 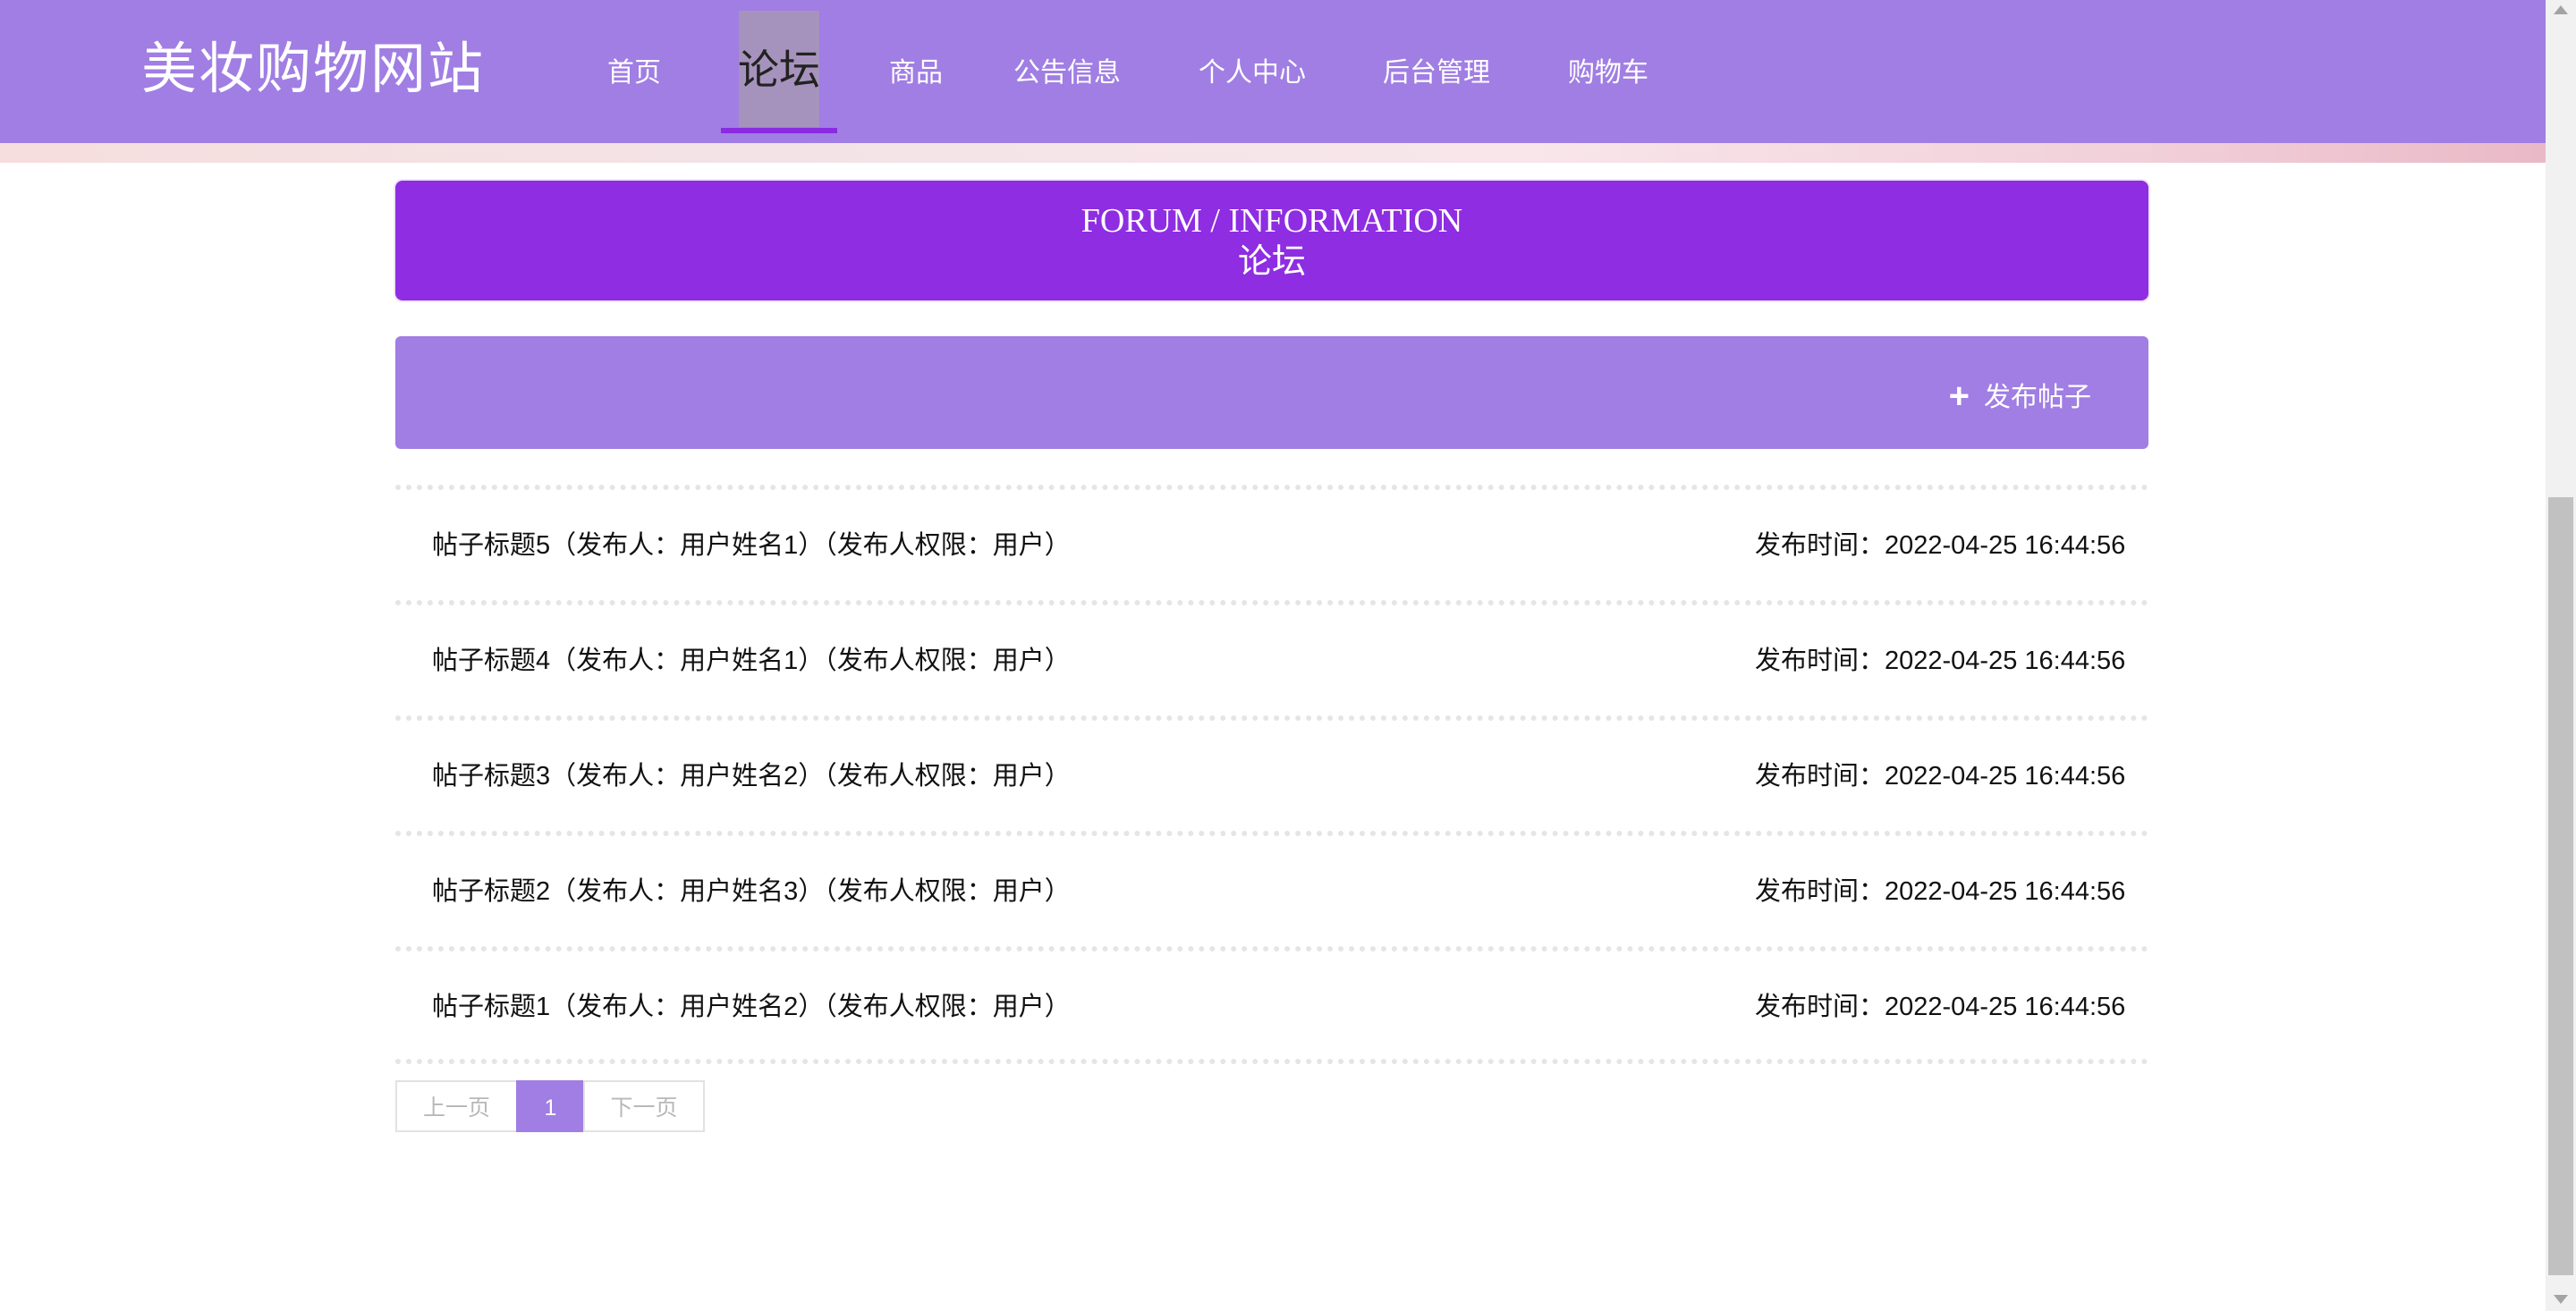 I want to click on scrollbar-thumb, so click(x=2560, y=886).